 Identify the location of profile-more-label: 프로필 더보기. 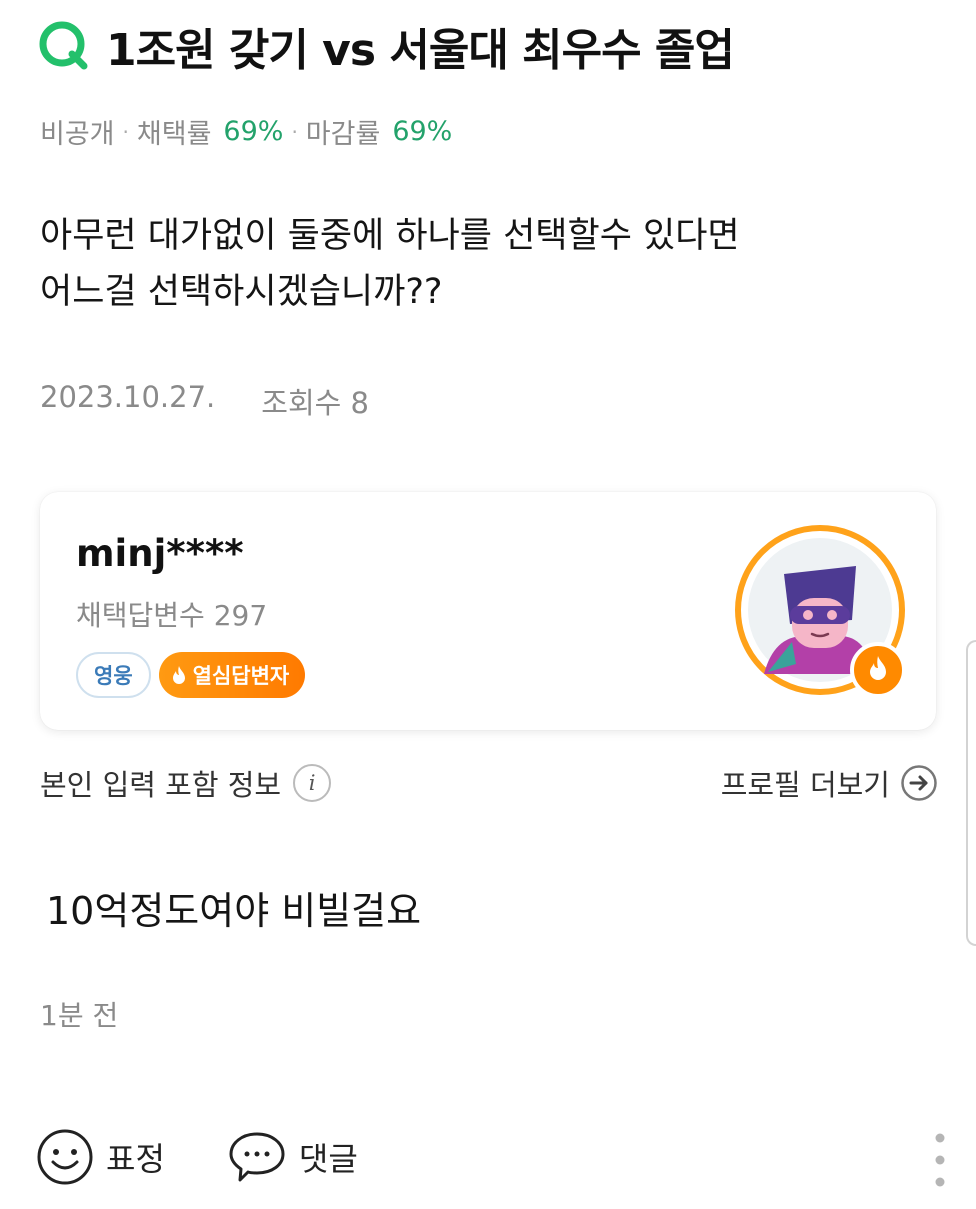
(805, 785).